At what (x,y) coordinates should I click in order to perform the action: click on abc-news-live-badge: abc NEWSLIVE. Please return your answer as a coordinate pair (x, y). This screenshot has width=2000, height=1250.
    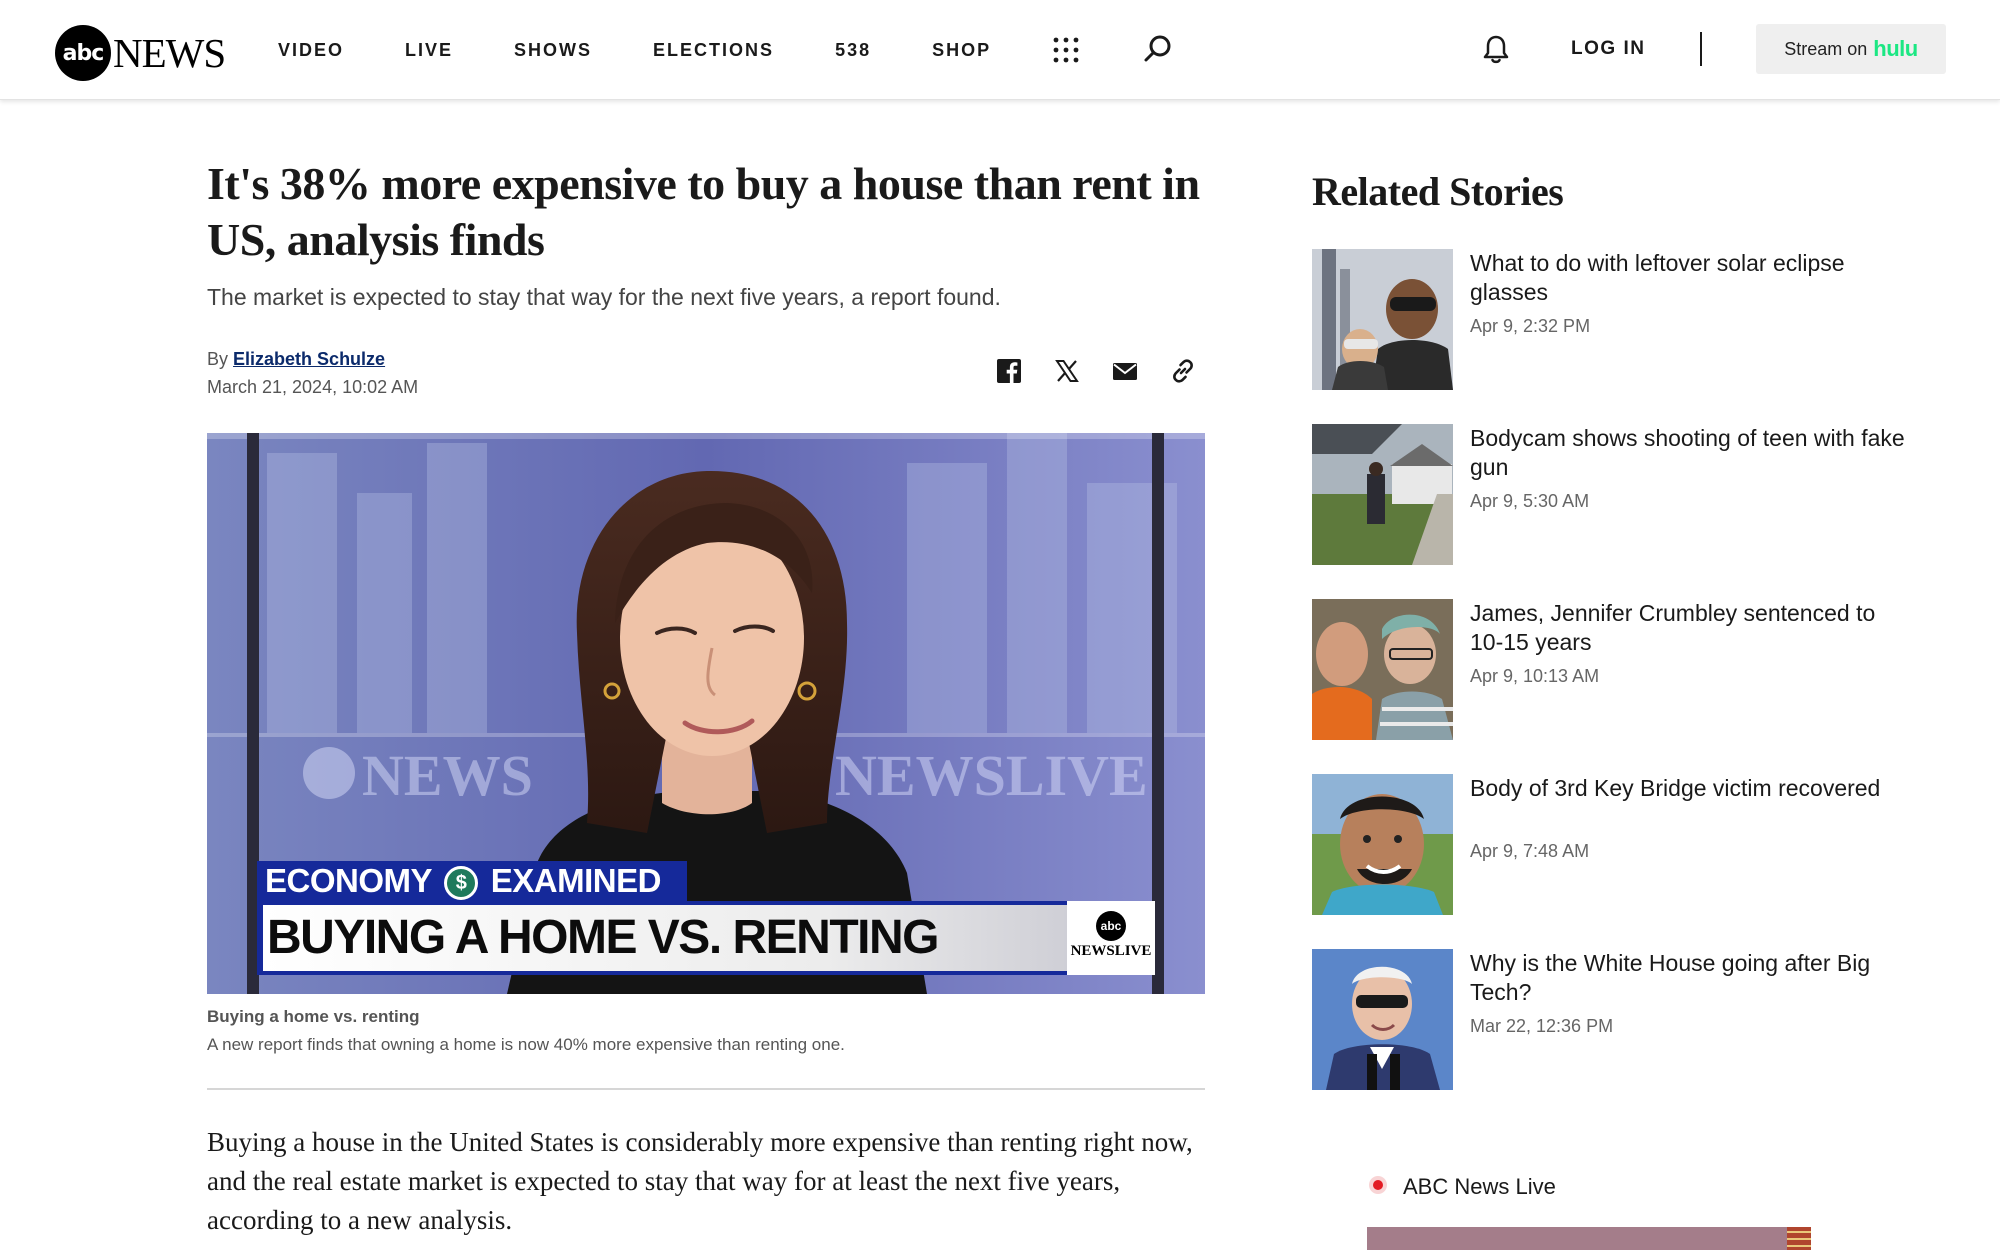
    Looking at the image, I should click on (1111, 938).